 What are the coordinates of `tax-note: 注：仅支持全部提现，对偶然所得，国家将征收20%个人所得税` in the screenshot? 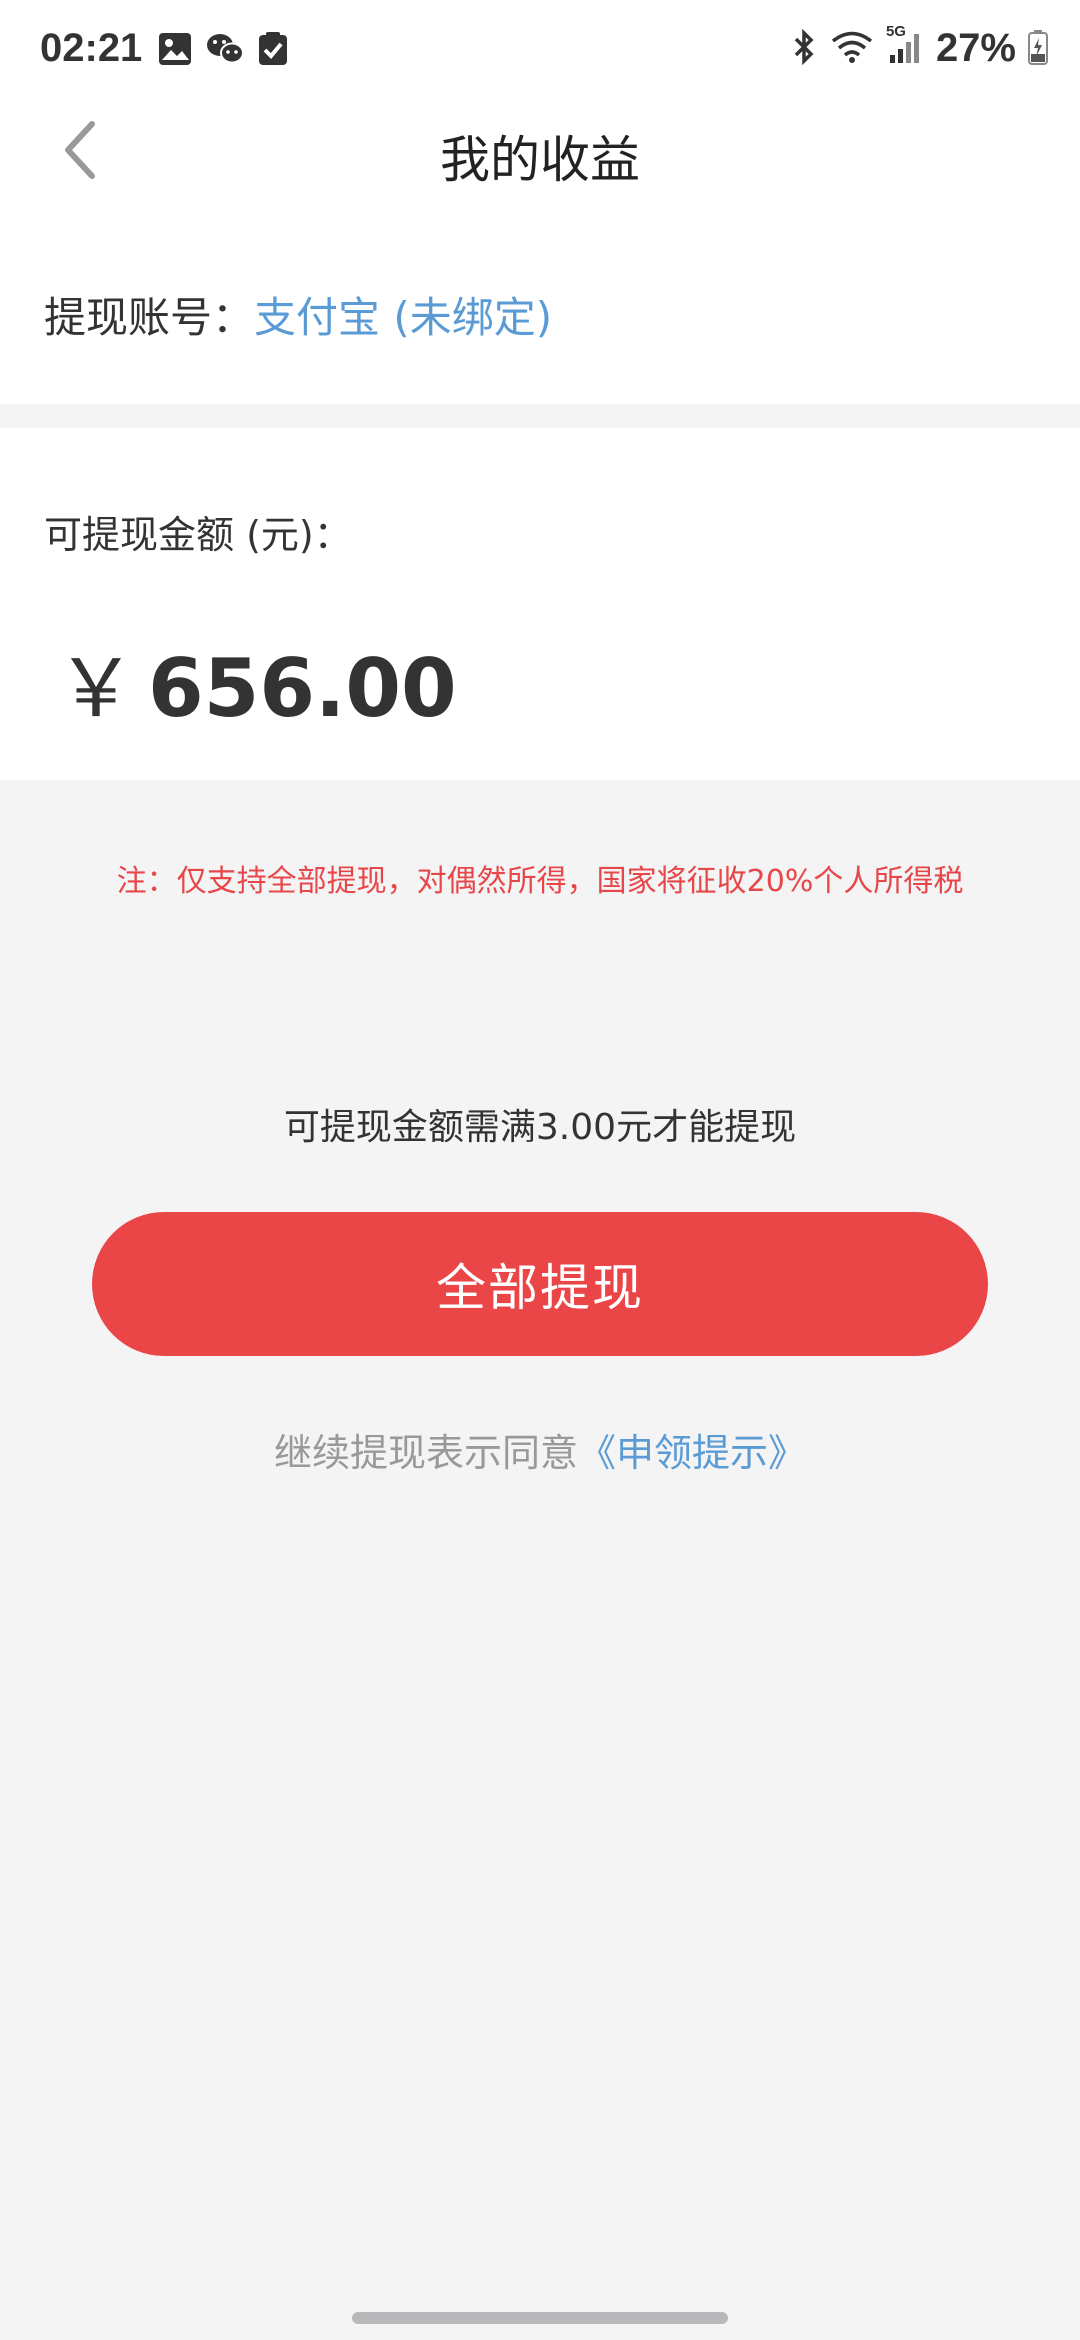 It's located at (540, 881).